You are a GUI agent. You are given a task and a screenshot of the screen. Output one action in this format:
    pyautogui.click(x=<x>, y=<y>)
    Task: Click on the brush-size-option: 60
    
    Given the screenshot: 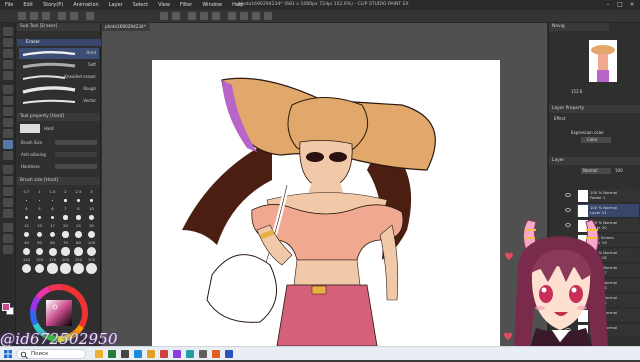 What is the action you would take?
    pyautogui.click(x=52, y=242)
    